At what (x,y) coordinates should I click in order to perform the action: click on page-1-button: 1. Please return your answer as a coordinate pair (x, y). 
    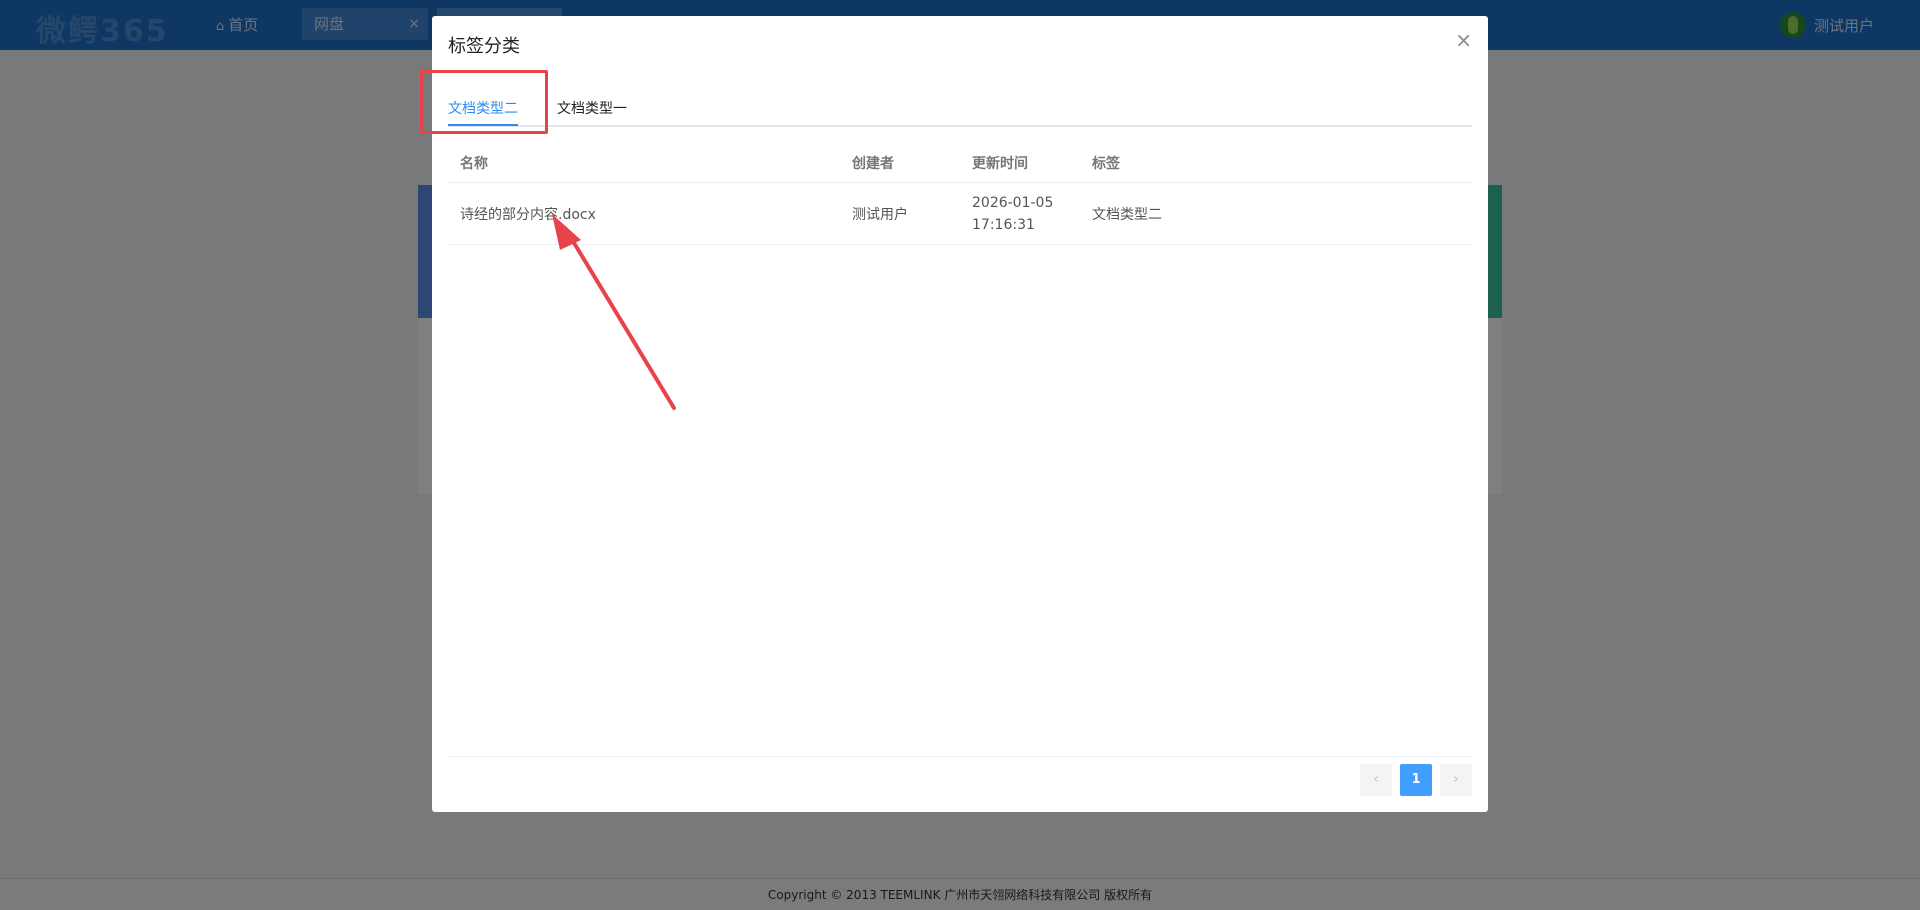
    Looking at the image, I should click on (1416, 780).